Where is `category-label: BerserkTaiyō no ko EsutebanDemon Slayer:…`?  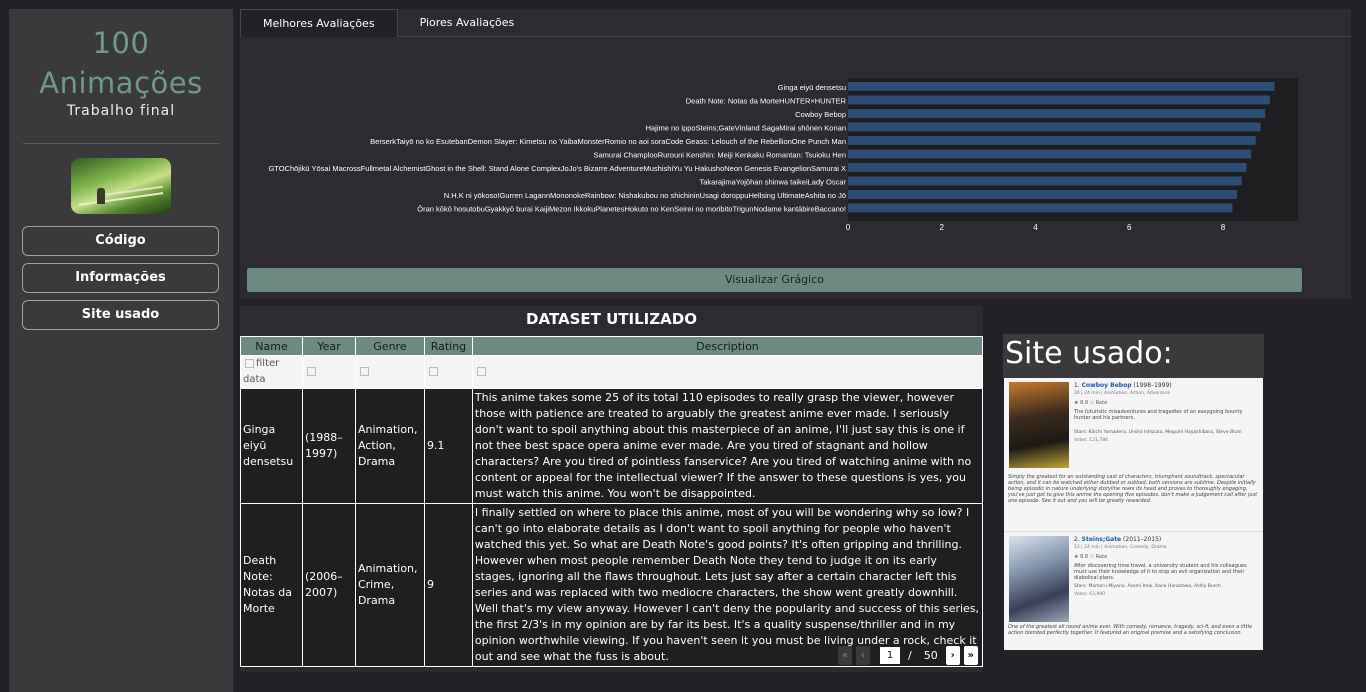 category-label: BerserkTaiyō no ko EsutebanDemon Slayer:… is located at coordinates (608, 141).